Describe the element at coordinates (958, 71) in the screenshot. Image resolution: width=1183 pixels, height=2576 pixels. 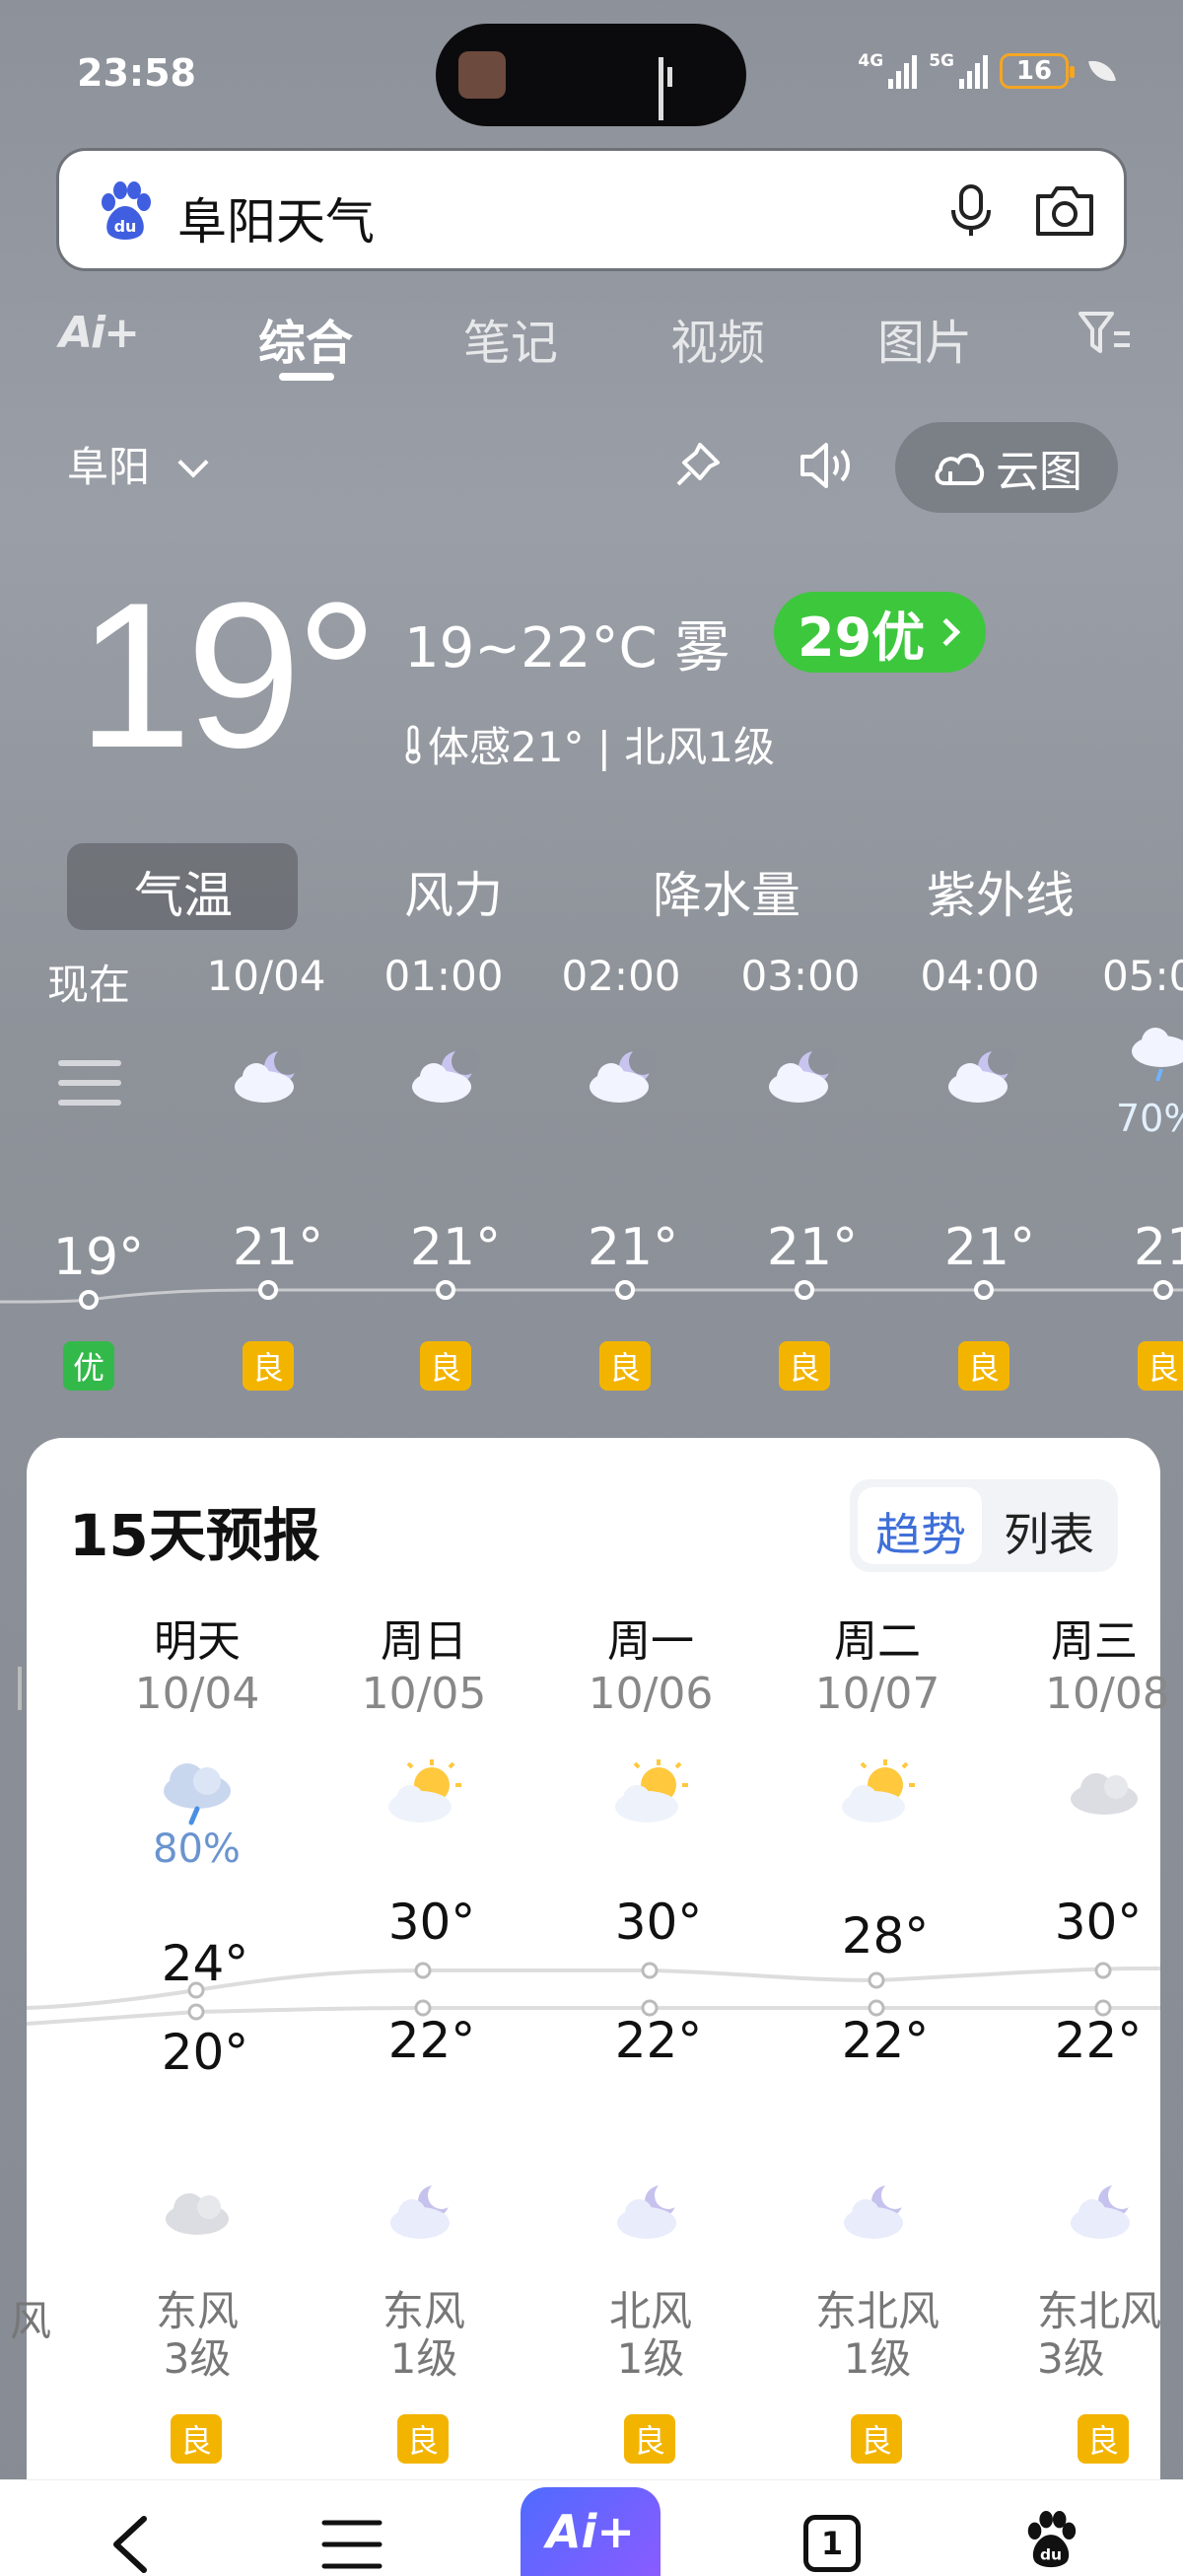
I see `signal-5g-icon: 5G` at that location.